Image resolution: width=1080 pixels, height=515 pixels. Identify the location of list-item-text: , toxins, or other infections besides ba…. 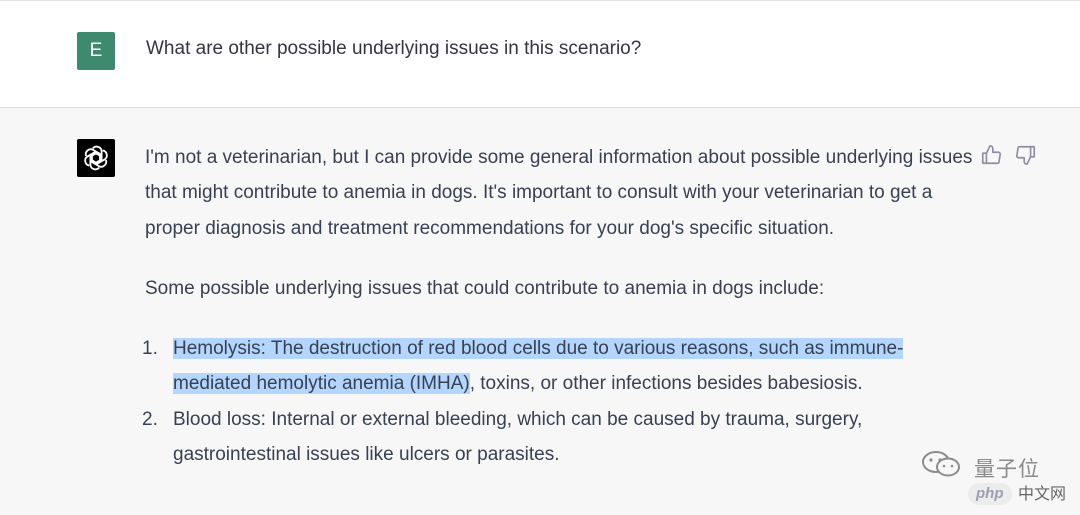
(666, 384).